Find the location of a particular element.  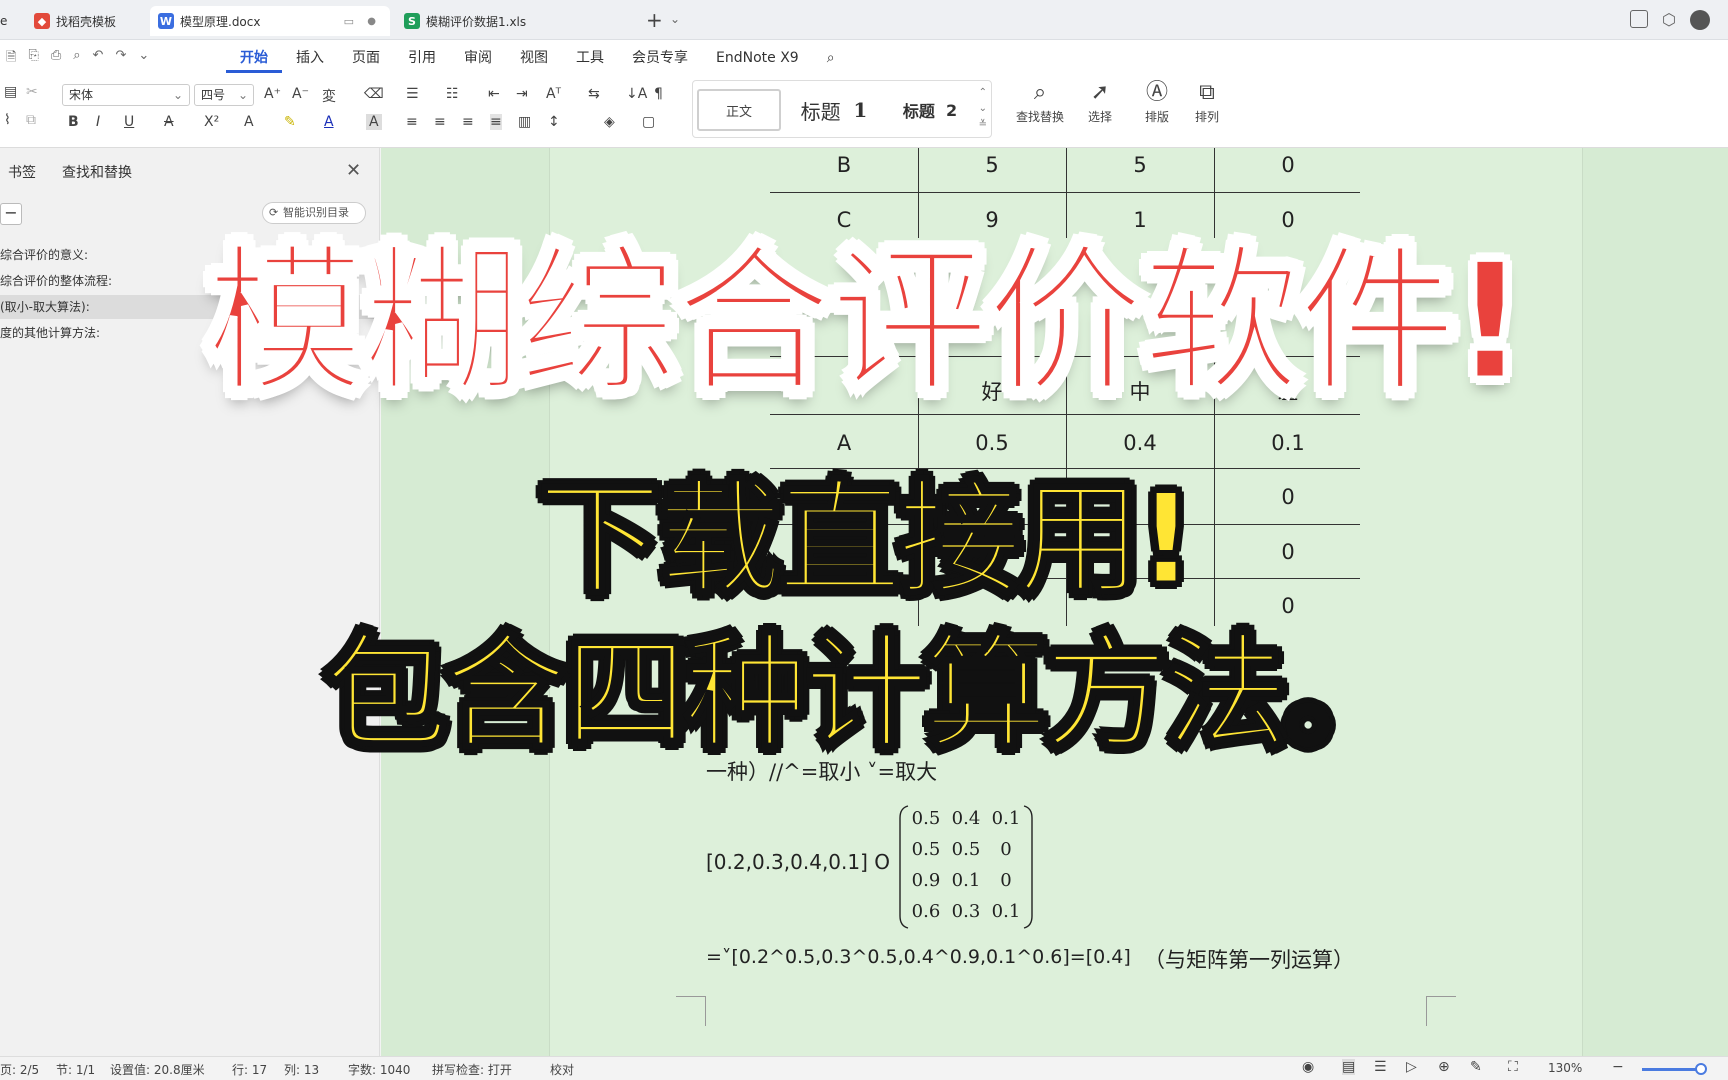

tab-docer-templates: ◆ 找稻壳模板 is located at coordinates (85, 21).